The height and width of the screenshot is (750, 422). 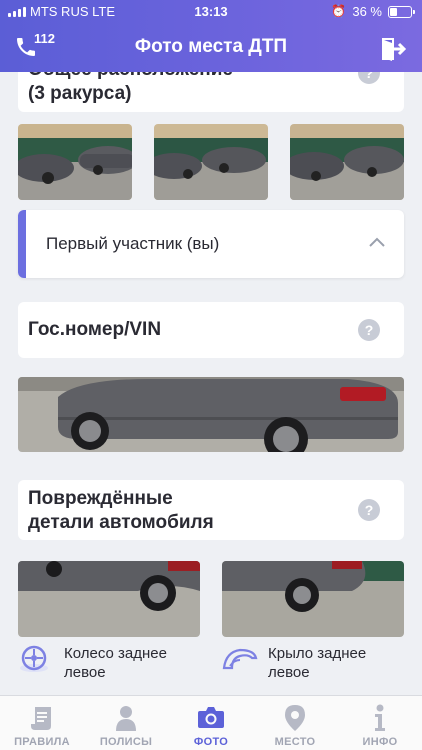 What do you see at coordinates (95, 329) in the screenshot?
I see `plate-section-title: Гос.номер/VIN` at bounding box center [95, 329].